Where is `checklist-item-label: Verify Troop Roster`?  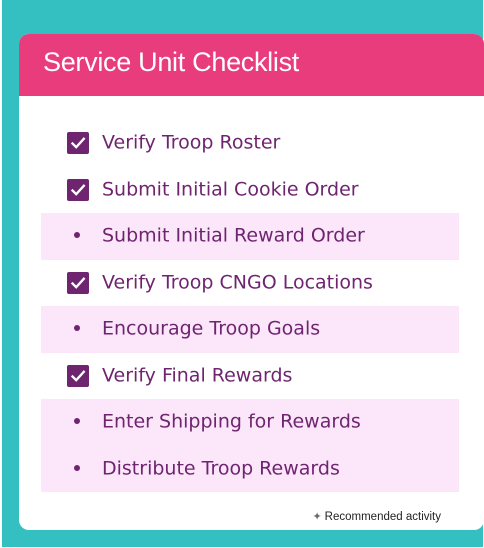
checklist-item-label: Verify Troop Roster is located at coordinates (191, 142).